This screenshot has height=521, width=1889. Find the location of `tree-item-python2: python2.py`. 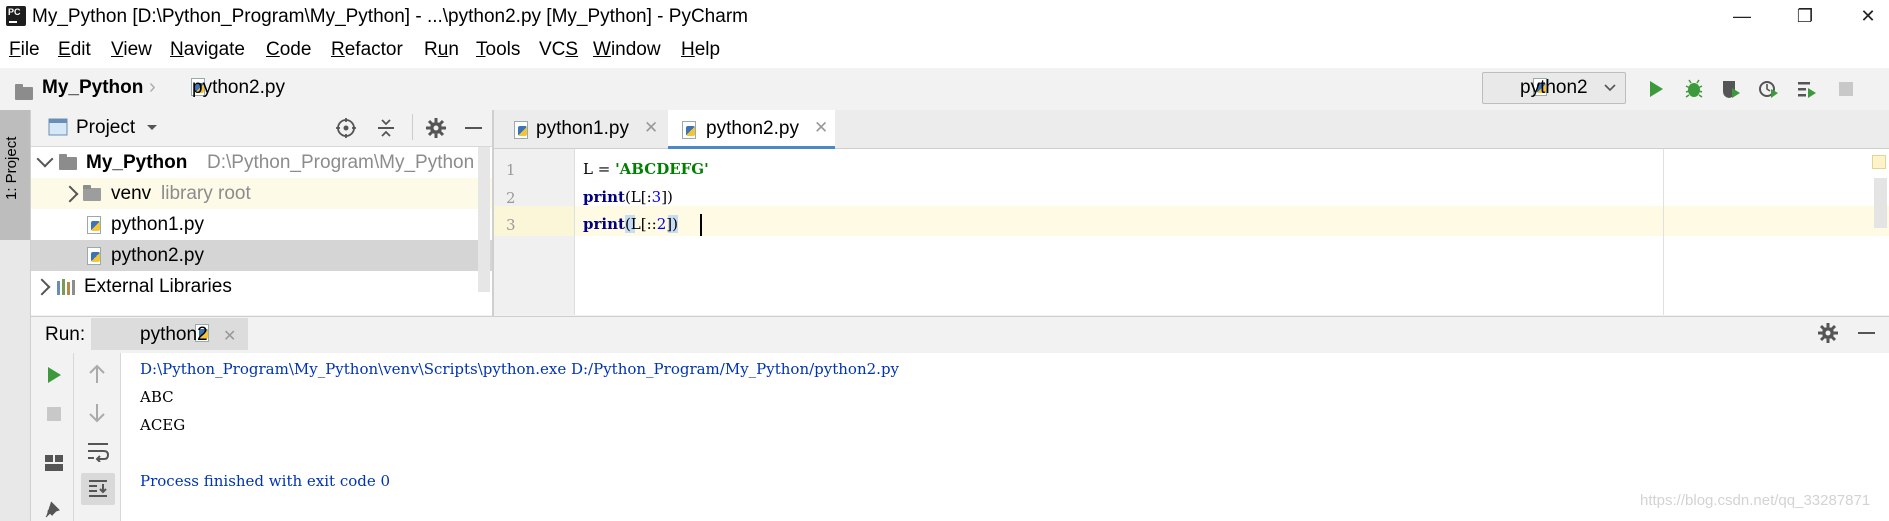

tree-item-python2: python2.py is located at coordinates (261, 255).